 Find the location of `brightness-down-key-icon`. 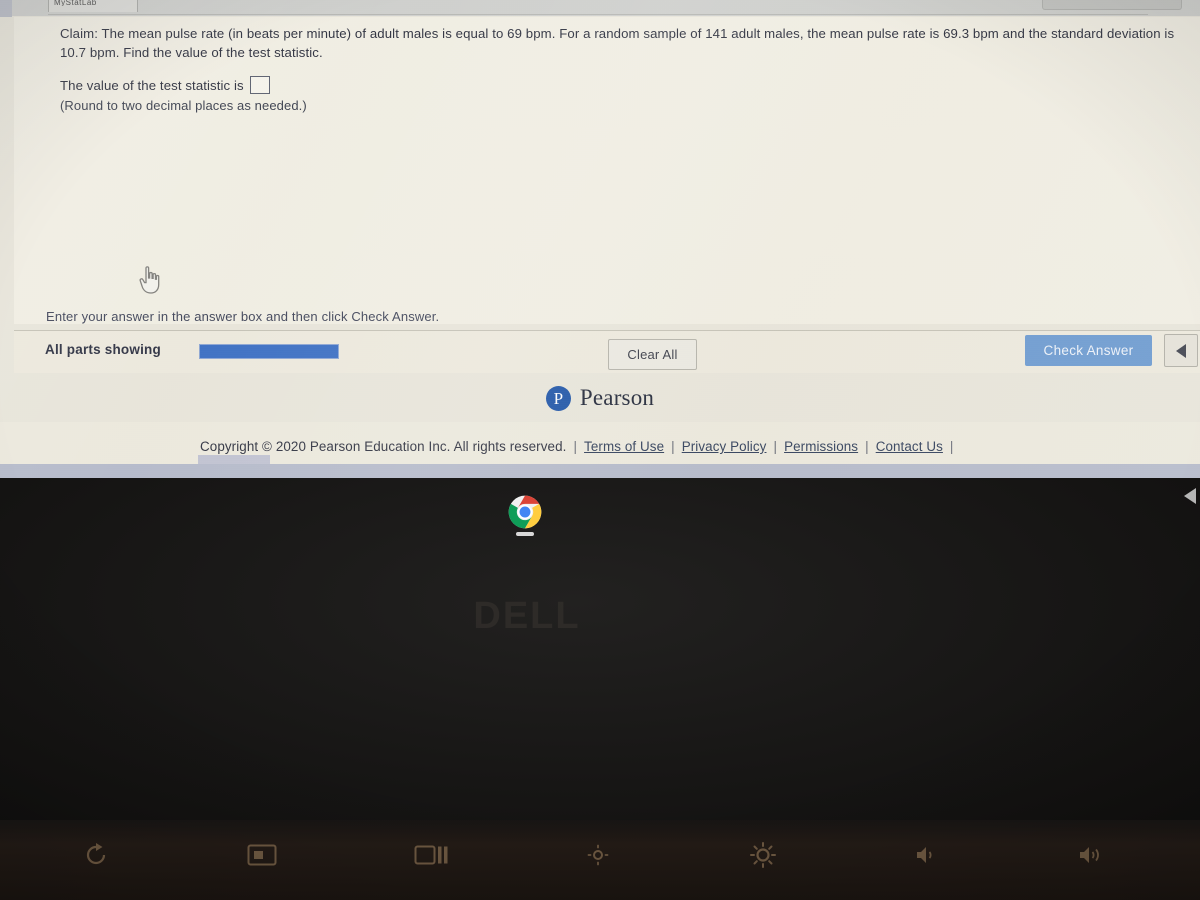

brightness-down-key-icon is located at coordinates (598, 855).